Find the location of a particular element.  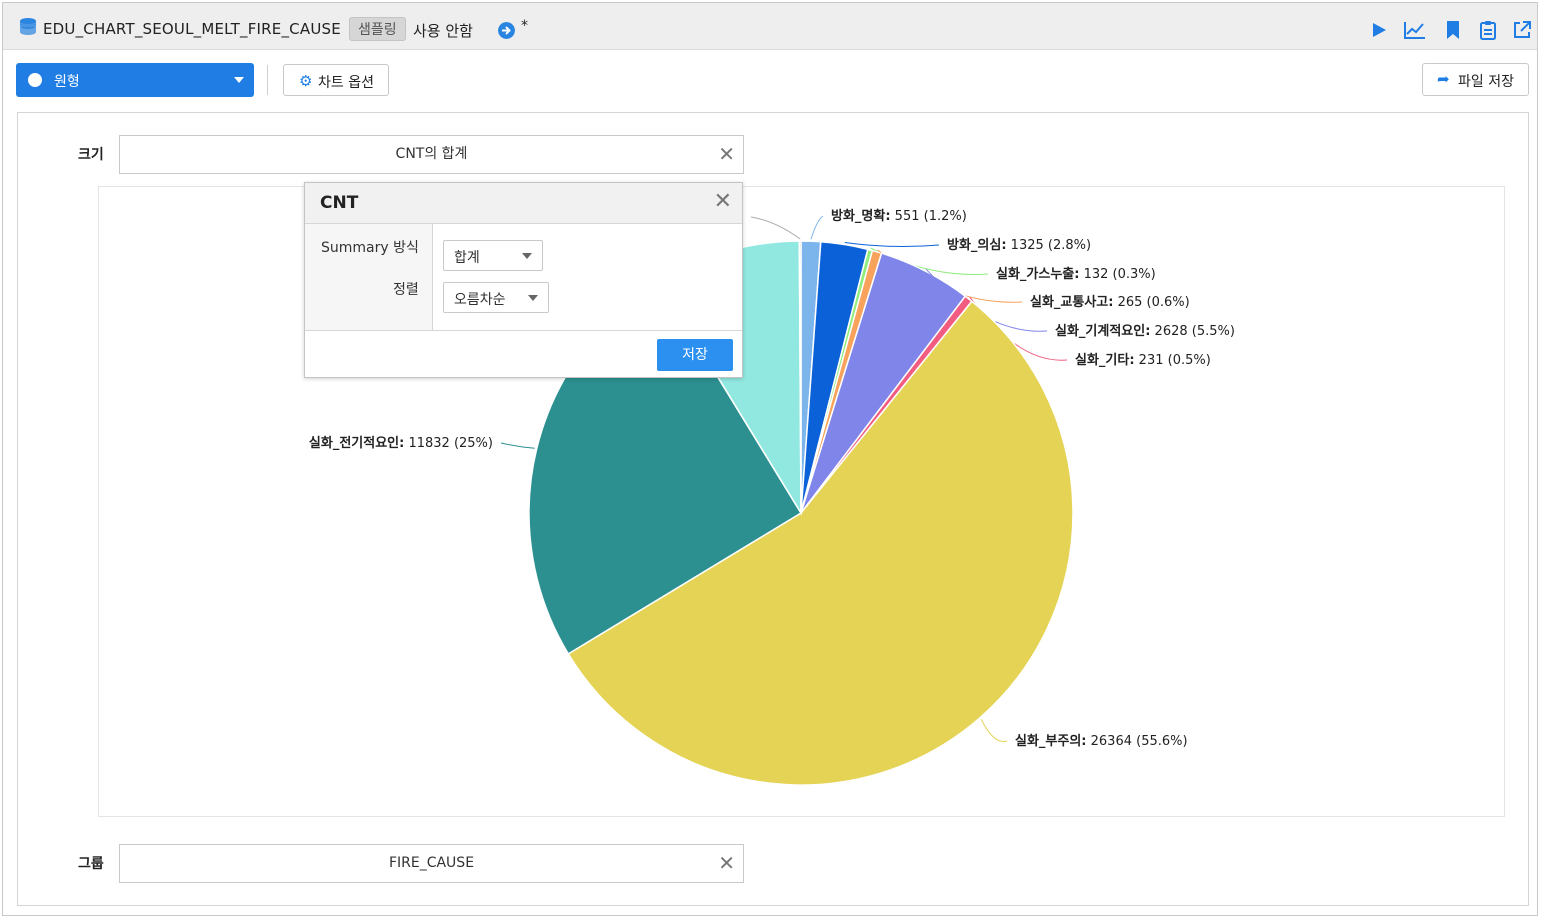

summary-method-select: 합계 is located at coordinates (493, 255).